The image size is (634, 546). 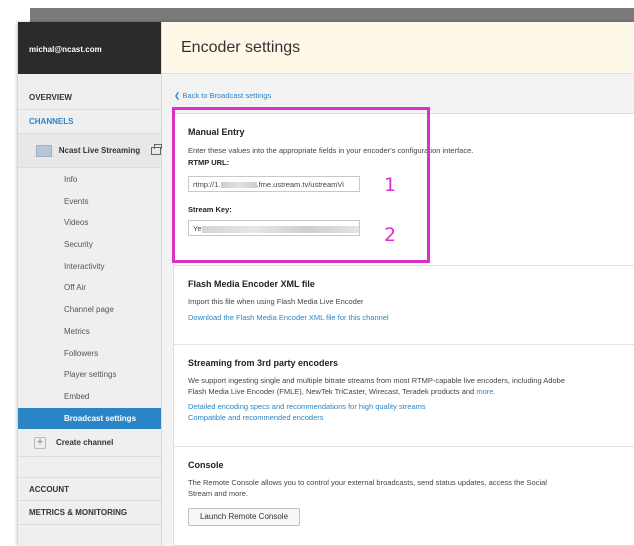 What do you see at coordinates (156, 149) in the screenshot?
I see `popout-icon` at bounding box center [156, 149].